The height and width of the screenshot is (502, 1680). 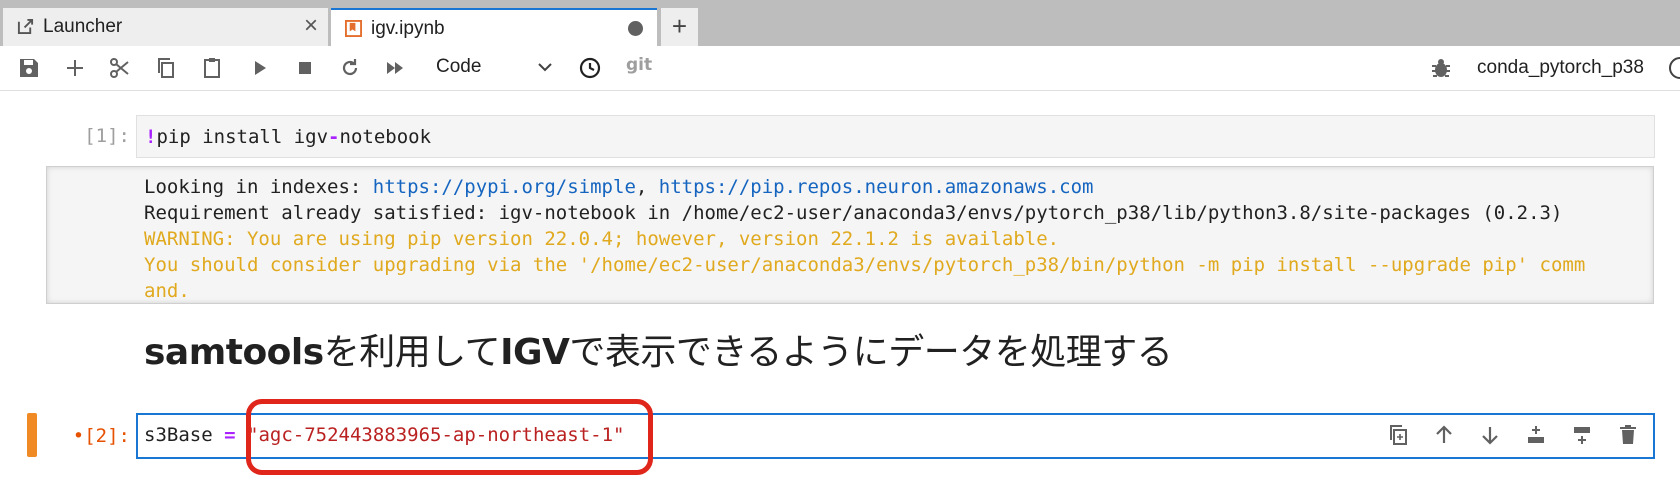 What do you see at coordinates (504, 187) in the screenshot?
I see `output-link: https://pypi.org/simple` at bounding box center [504, 187].